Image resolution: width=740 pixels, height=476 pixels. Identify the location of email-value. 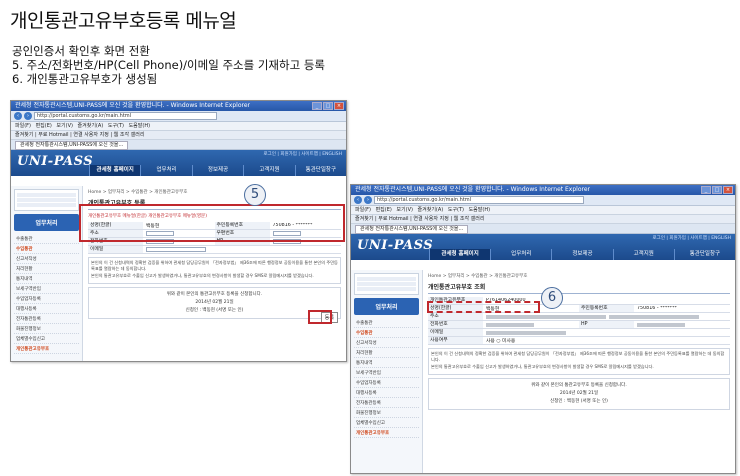
(606, 332).